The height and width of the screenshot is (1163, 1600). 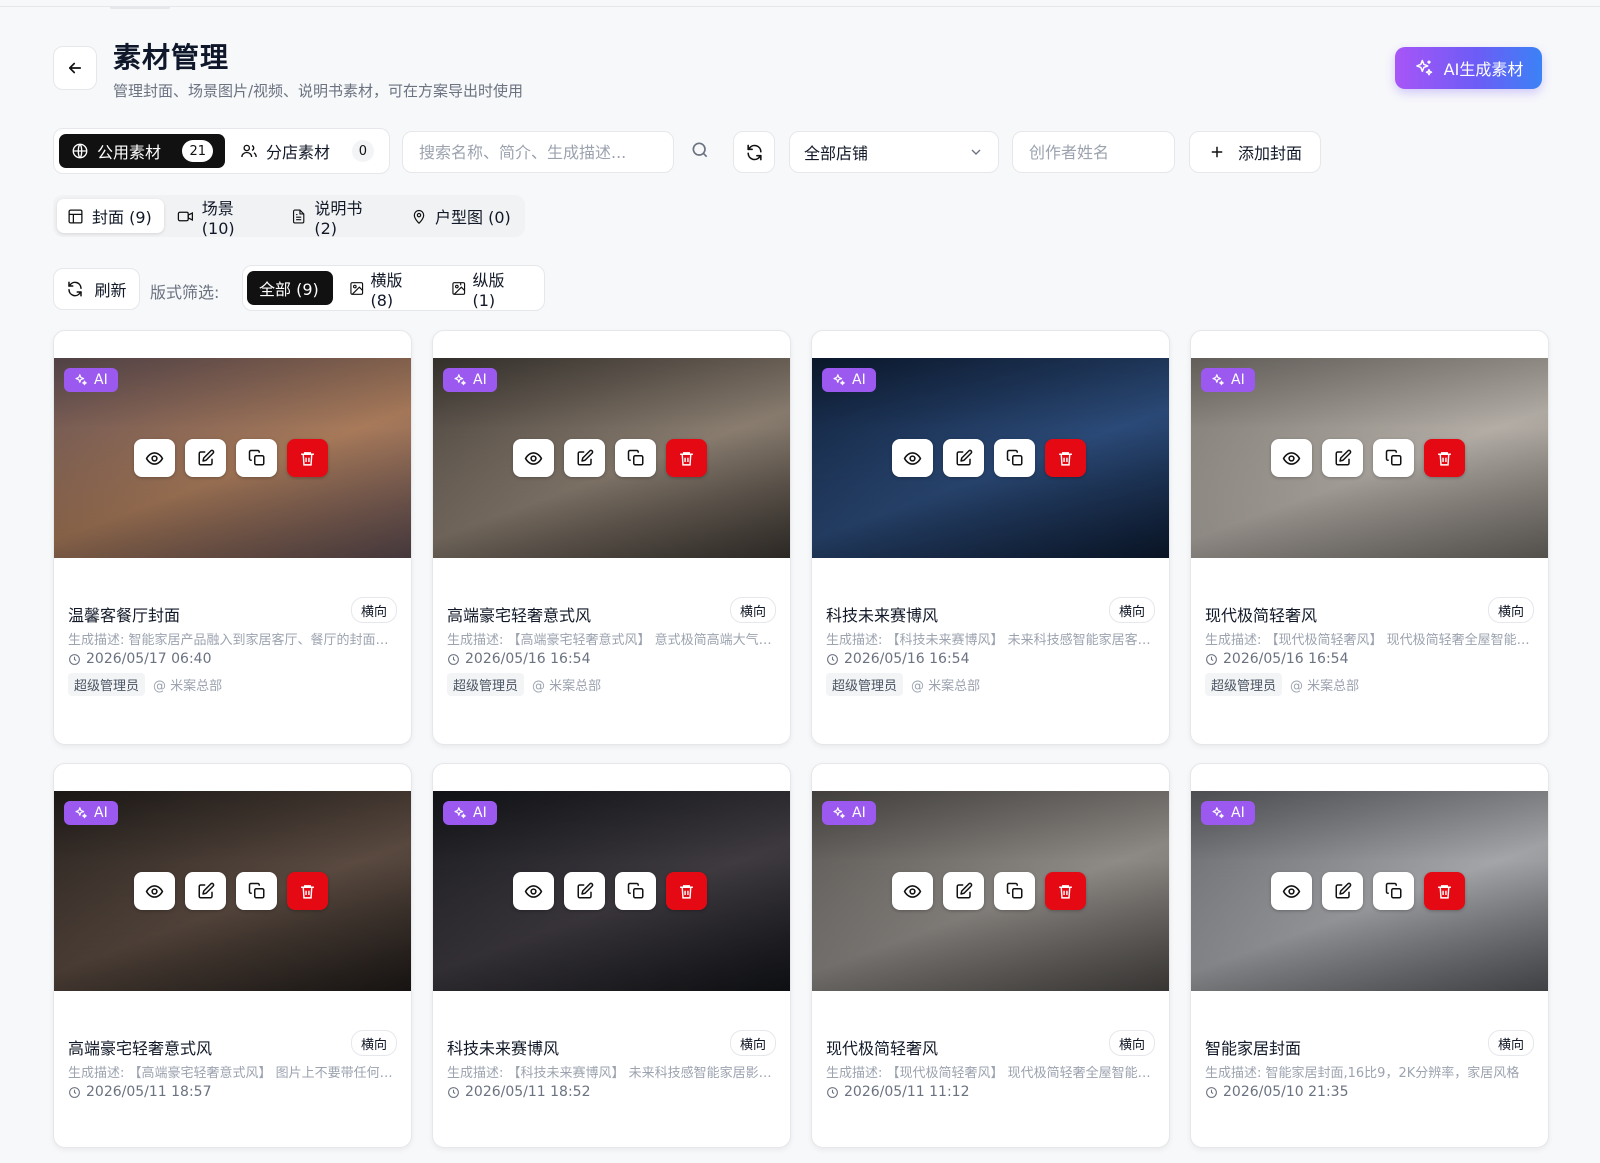 What do you see at coordinates (298, 152) in the screenshot?
I see `tab-store-label: 分店素材` at bounding box center [298, 152].